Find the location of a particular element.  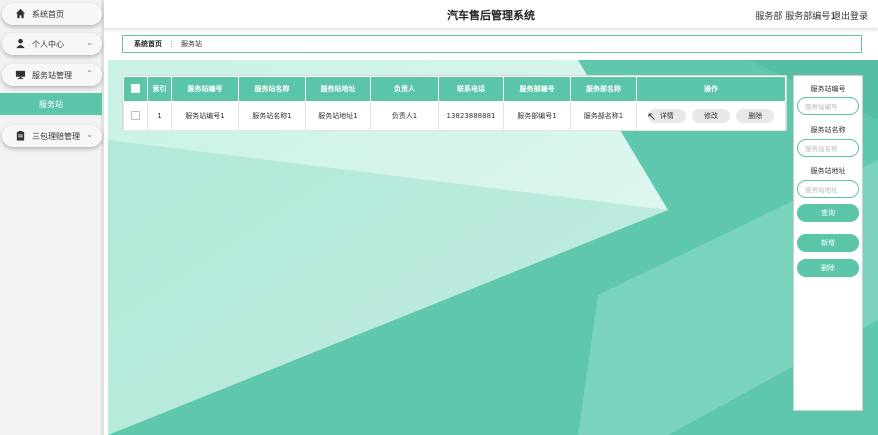

cell-phone: 13823888881 is located at coordinates (471, 116).